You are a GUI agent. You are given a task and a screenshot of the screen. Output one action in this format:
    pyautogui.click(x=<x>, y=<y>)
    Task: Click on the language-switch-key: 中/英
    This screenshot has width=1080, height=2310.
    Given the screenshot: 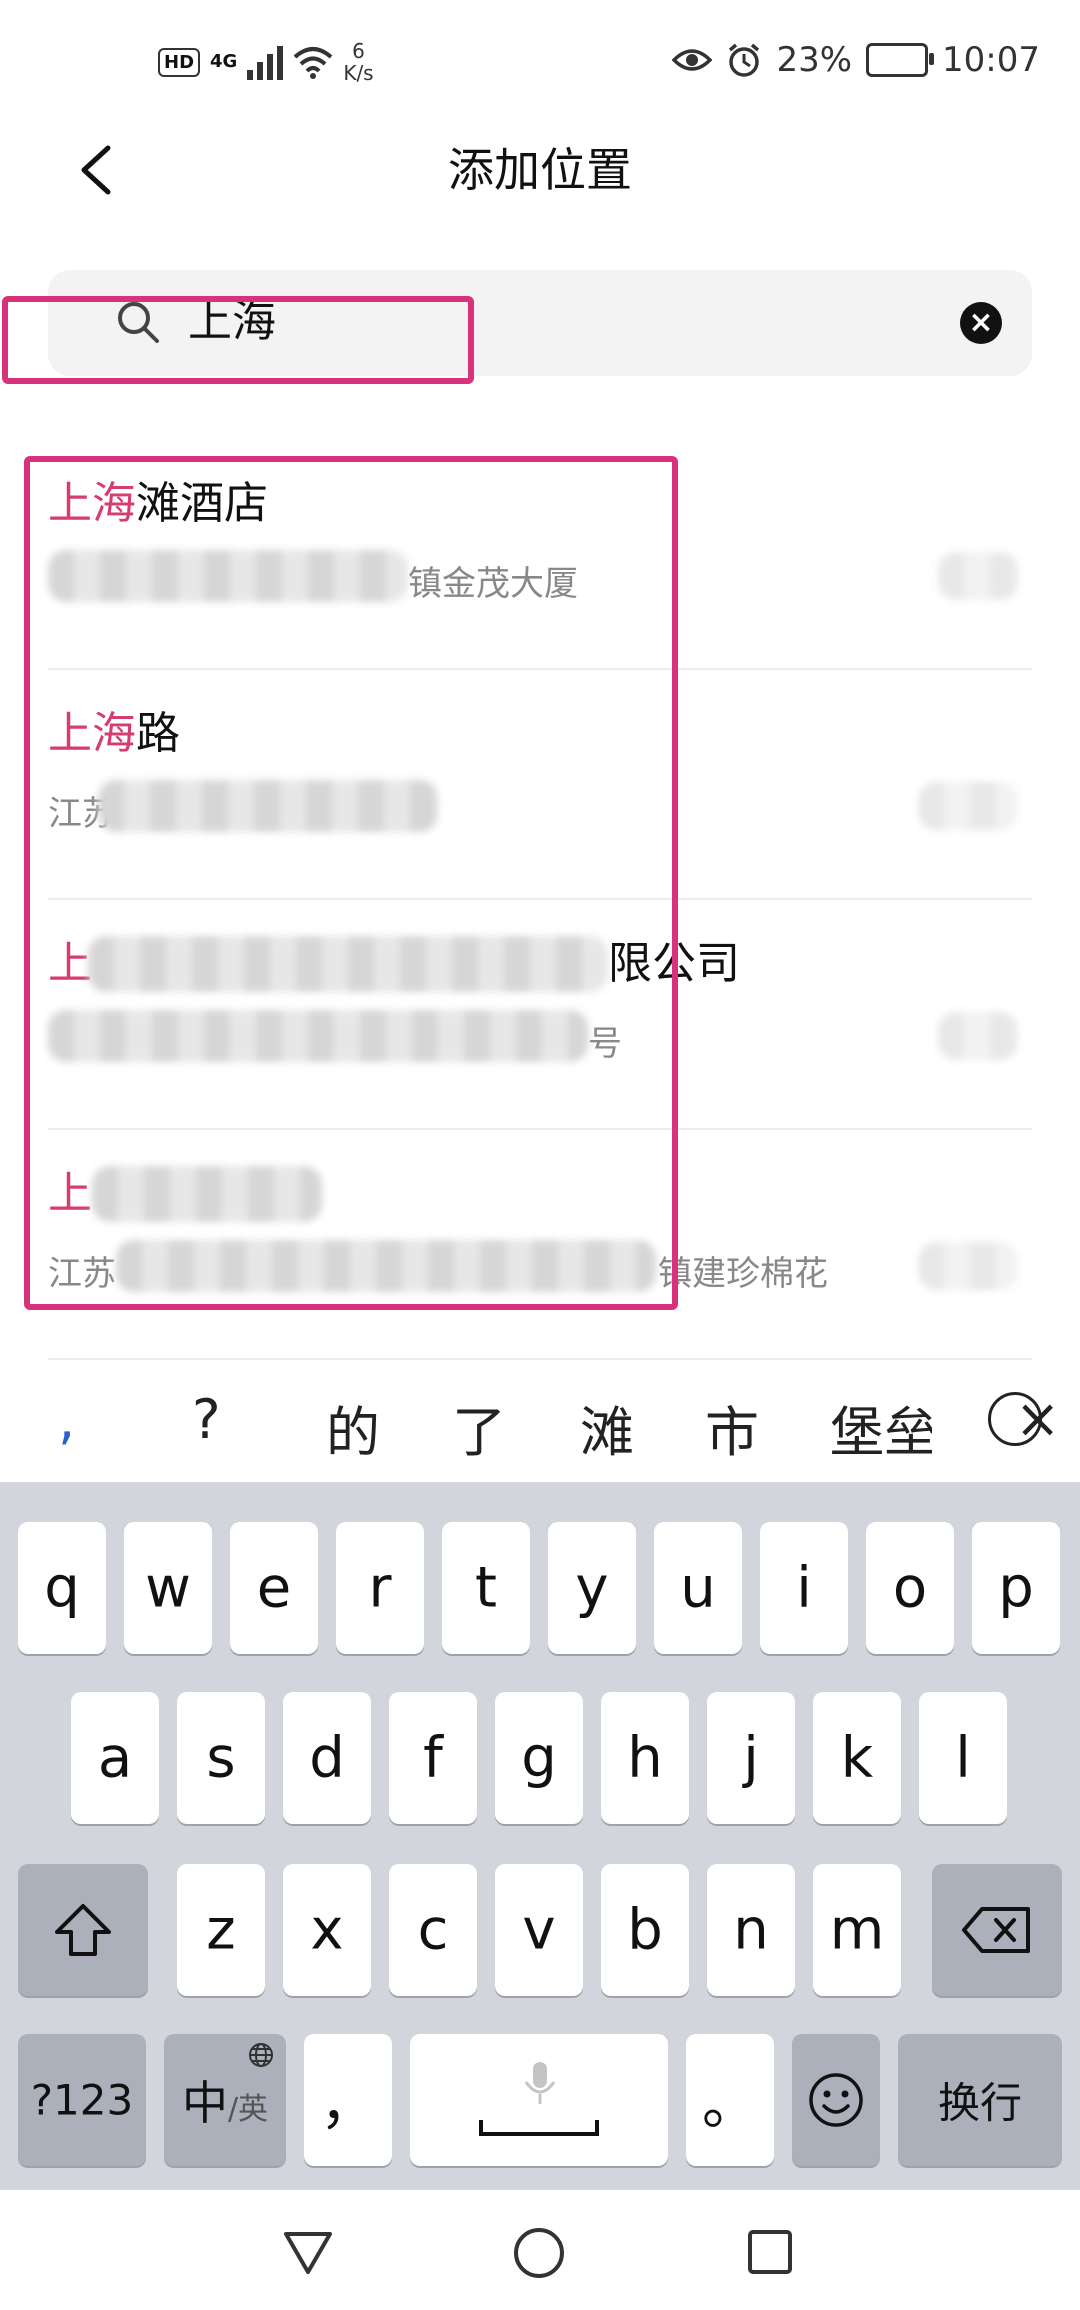 What is the action you would take?
    pyautogui.click(x=225, y=2100)
    